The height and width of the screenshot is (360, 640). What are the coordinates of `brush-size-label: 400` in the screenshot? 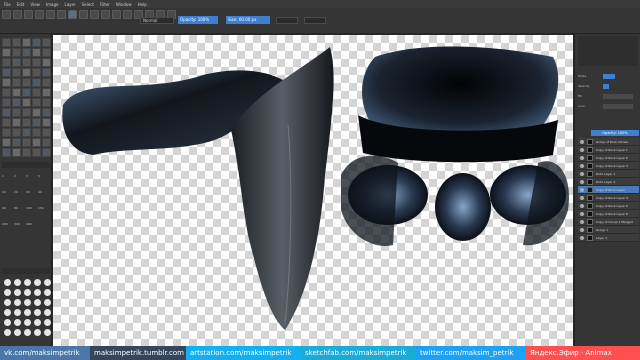 It's located at (30, 224).